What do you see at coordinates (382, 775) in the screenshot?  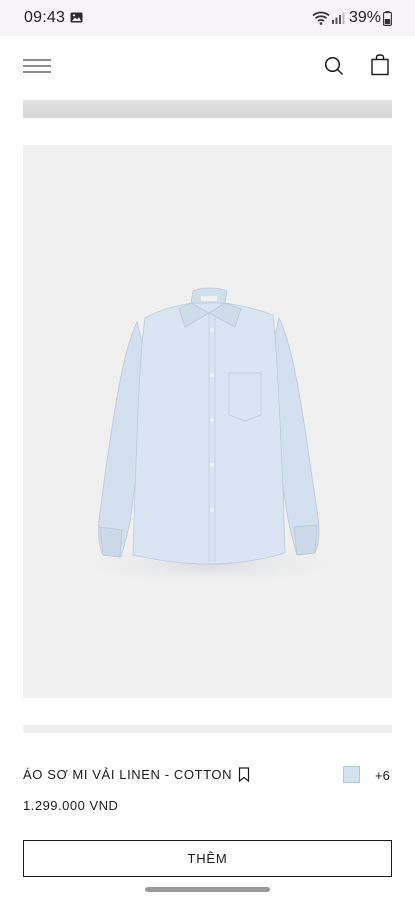 I see `more-colors-count: +6` at bounding box center [382, 775].